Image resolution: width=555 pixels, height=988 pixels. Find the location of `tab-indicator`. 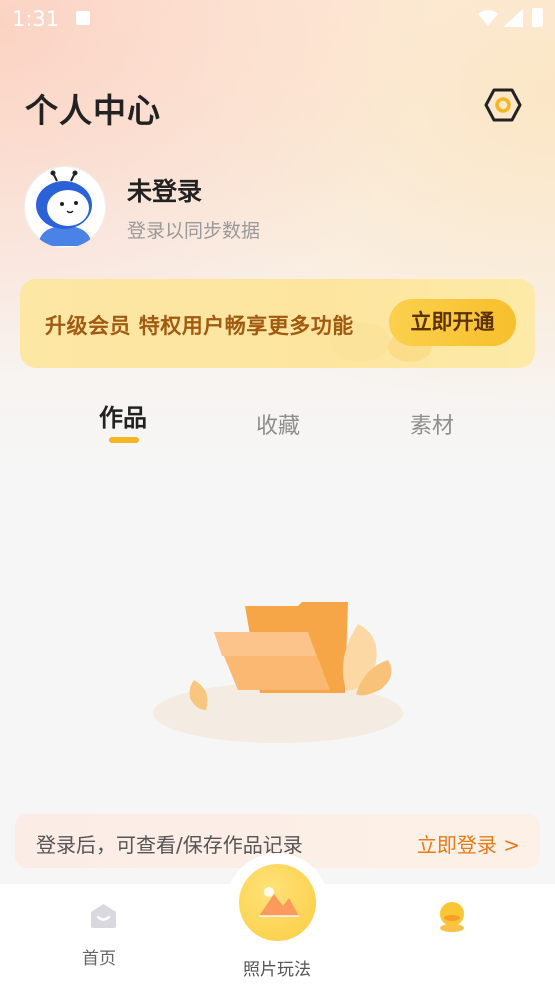

tab-indicator is located at coordinates (124, 440).